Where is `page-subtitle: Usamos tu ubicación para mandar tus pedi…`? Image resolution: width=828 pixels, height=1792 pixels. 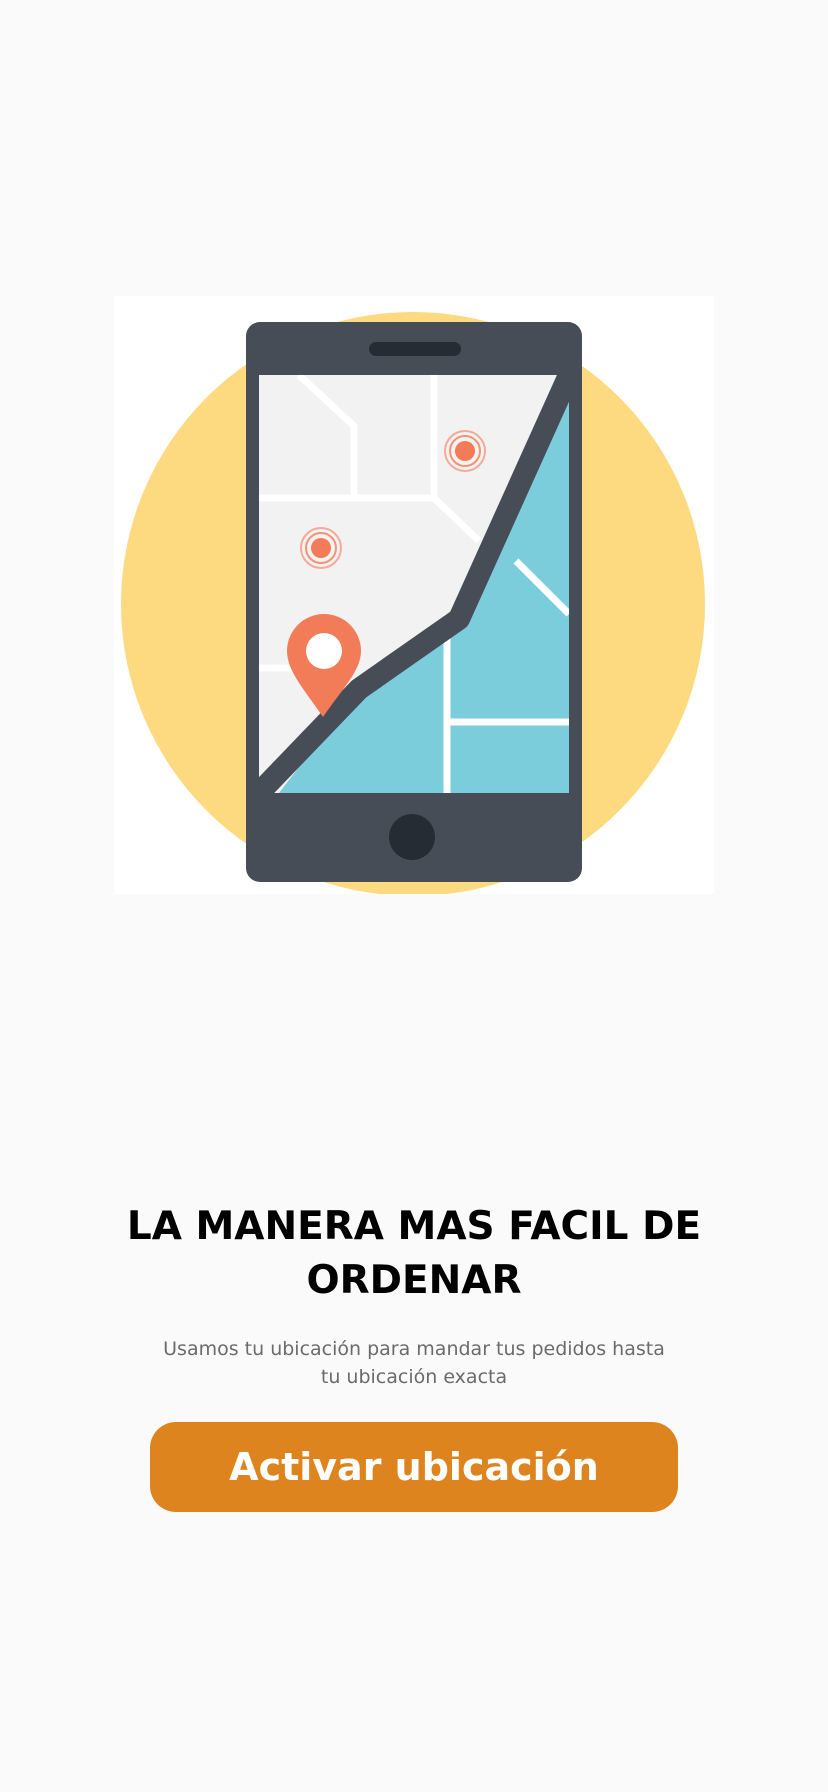
page-subtitle: Usamos tu ubicación para mandar tus pedi… is located at coordinates (414, 1363).